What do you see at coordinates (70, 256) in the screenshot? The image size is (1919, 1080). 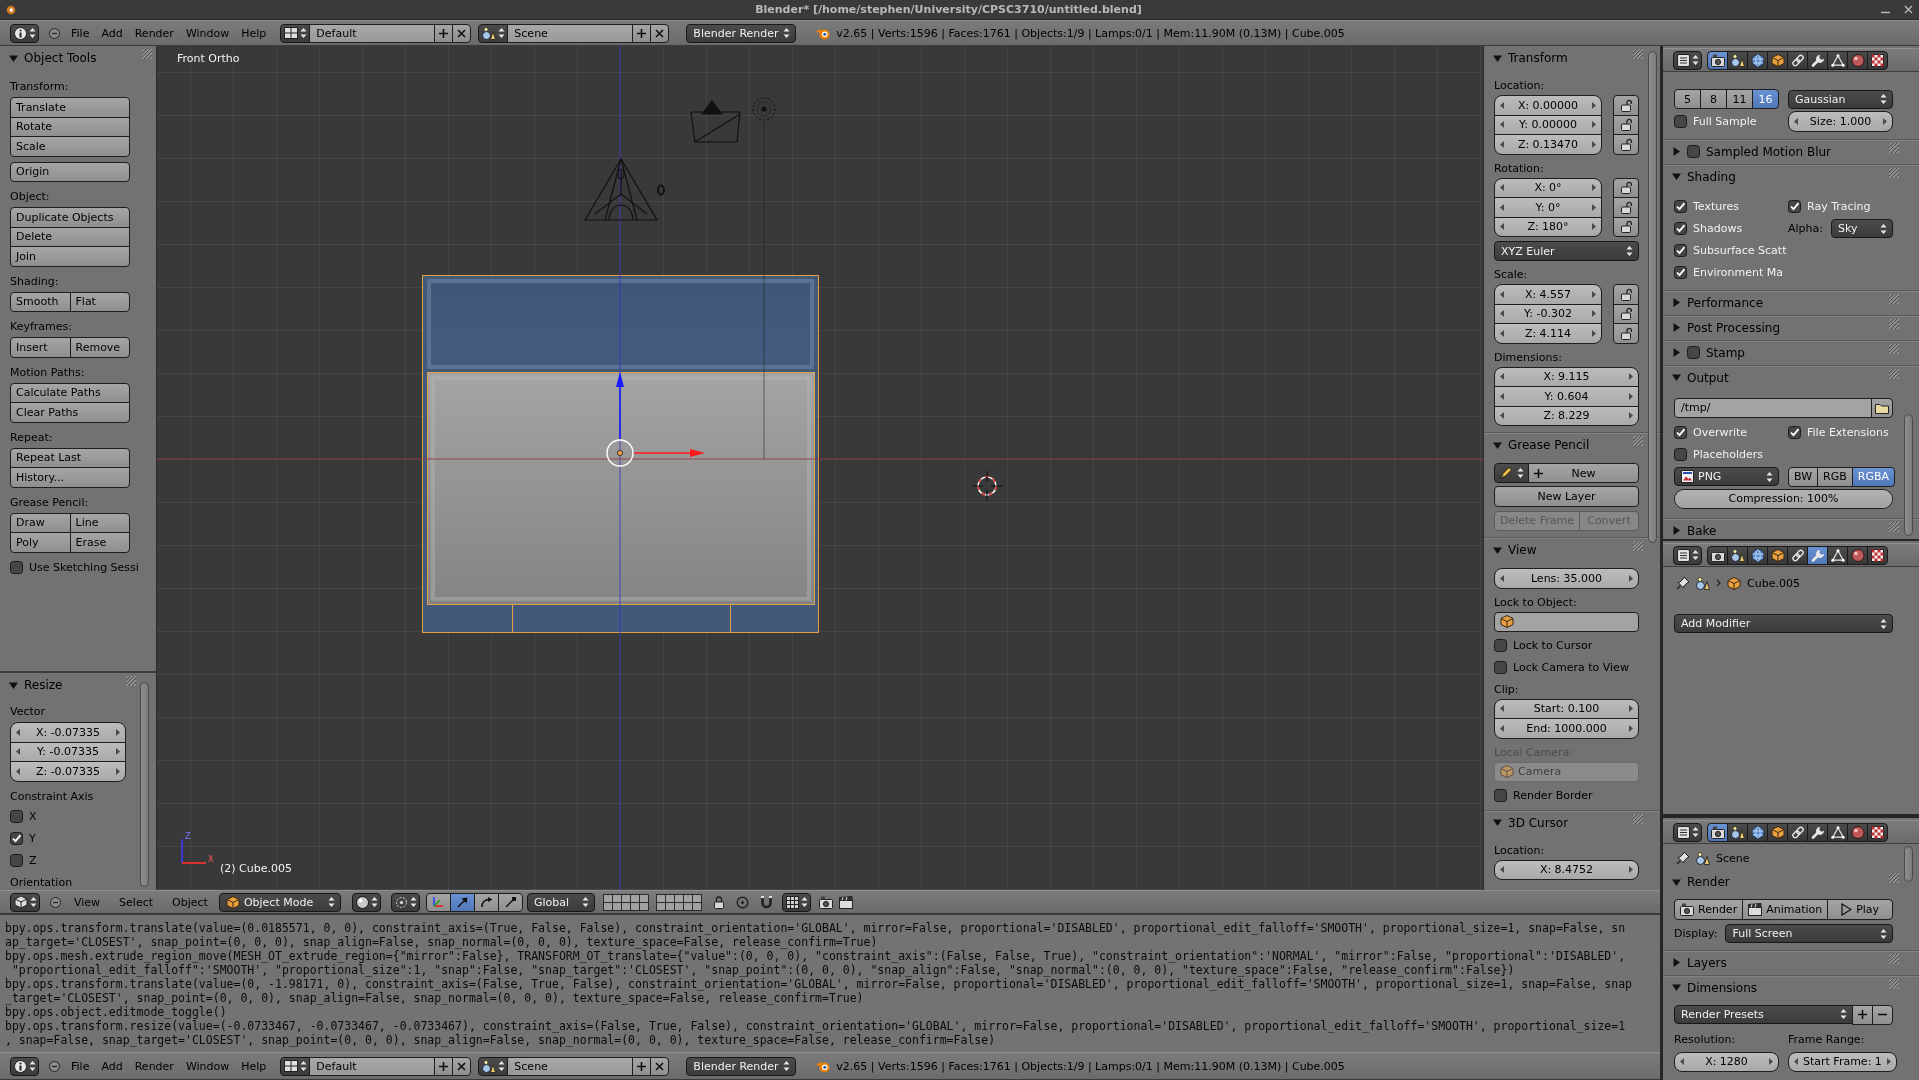 I see `tool-button: Join` at bounding box center [70, 256].